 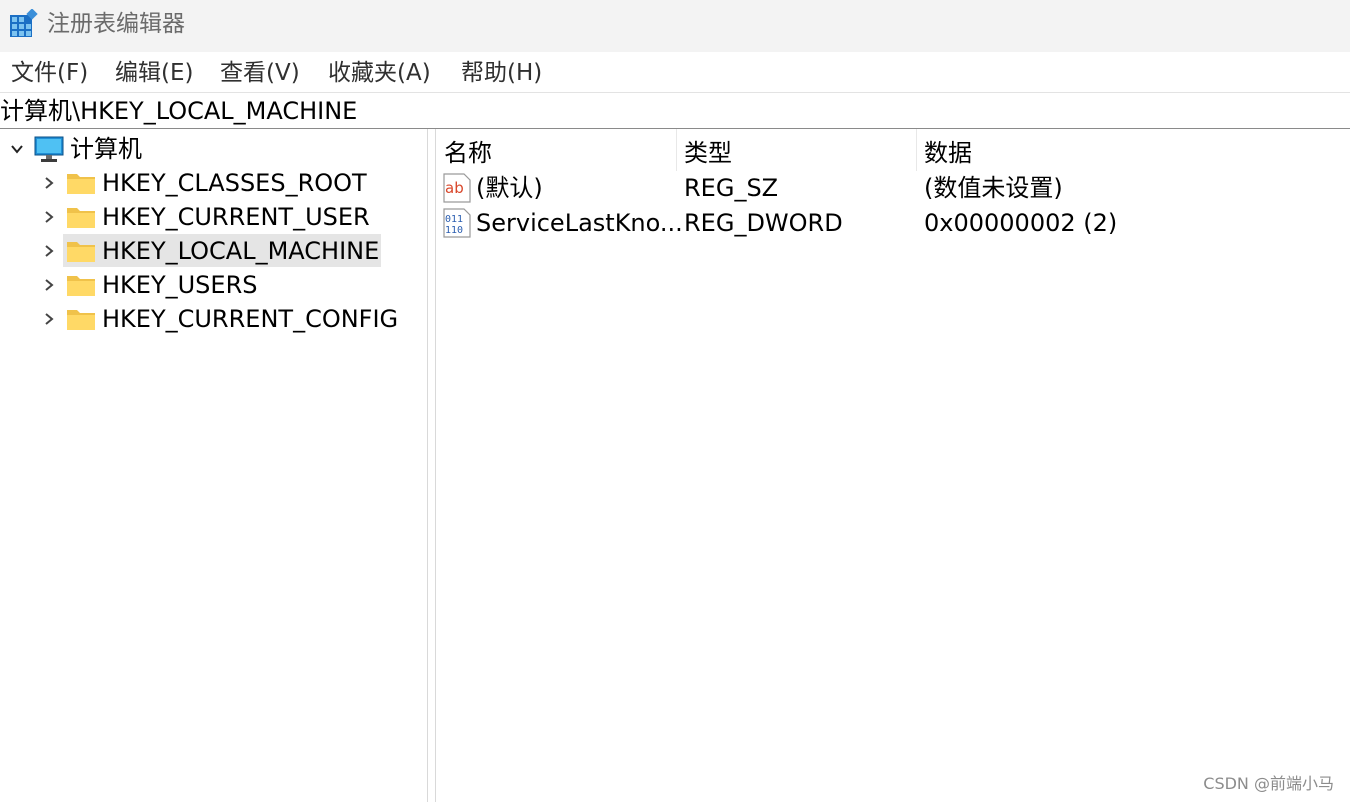 What do you see at coordinates (454, 188) in the screenshot?
I see `svg-text: ab` at bounding box center [454, 188].